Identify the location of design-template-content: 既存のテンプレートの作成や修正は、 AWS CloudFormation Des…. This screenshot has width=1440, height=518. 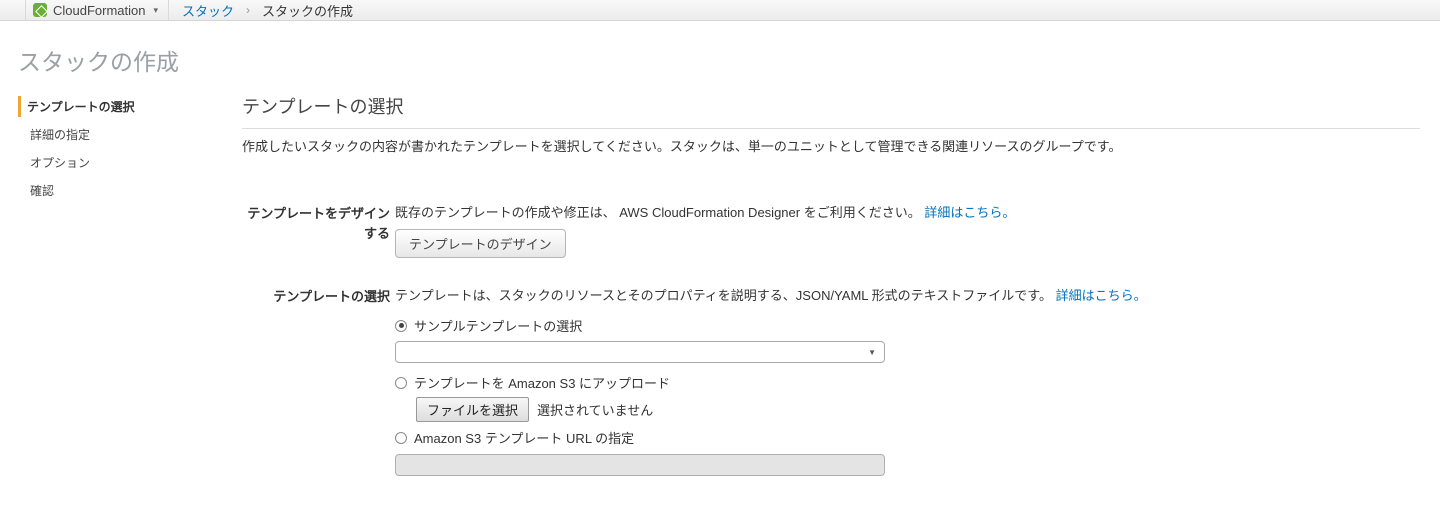
(905, 231).